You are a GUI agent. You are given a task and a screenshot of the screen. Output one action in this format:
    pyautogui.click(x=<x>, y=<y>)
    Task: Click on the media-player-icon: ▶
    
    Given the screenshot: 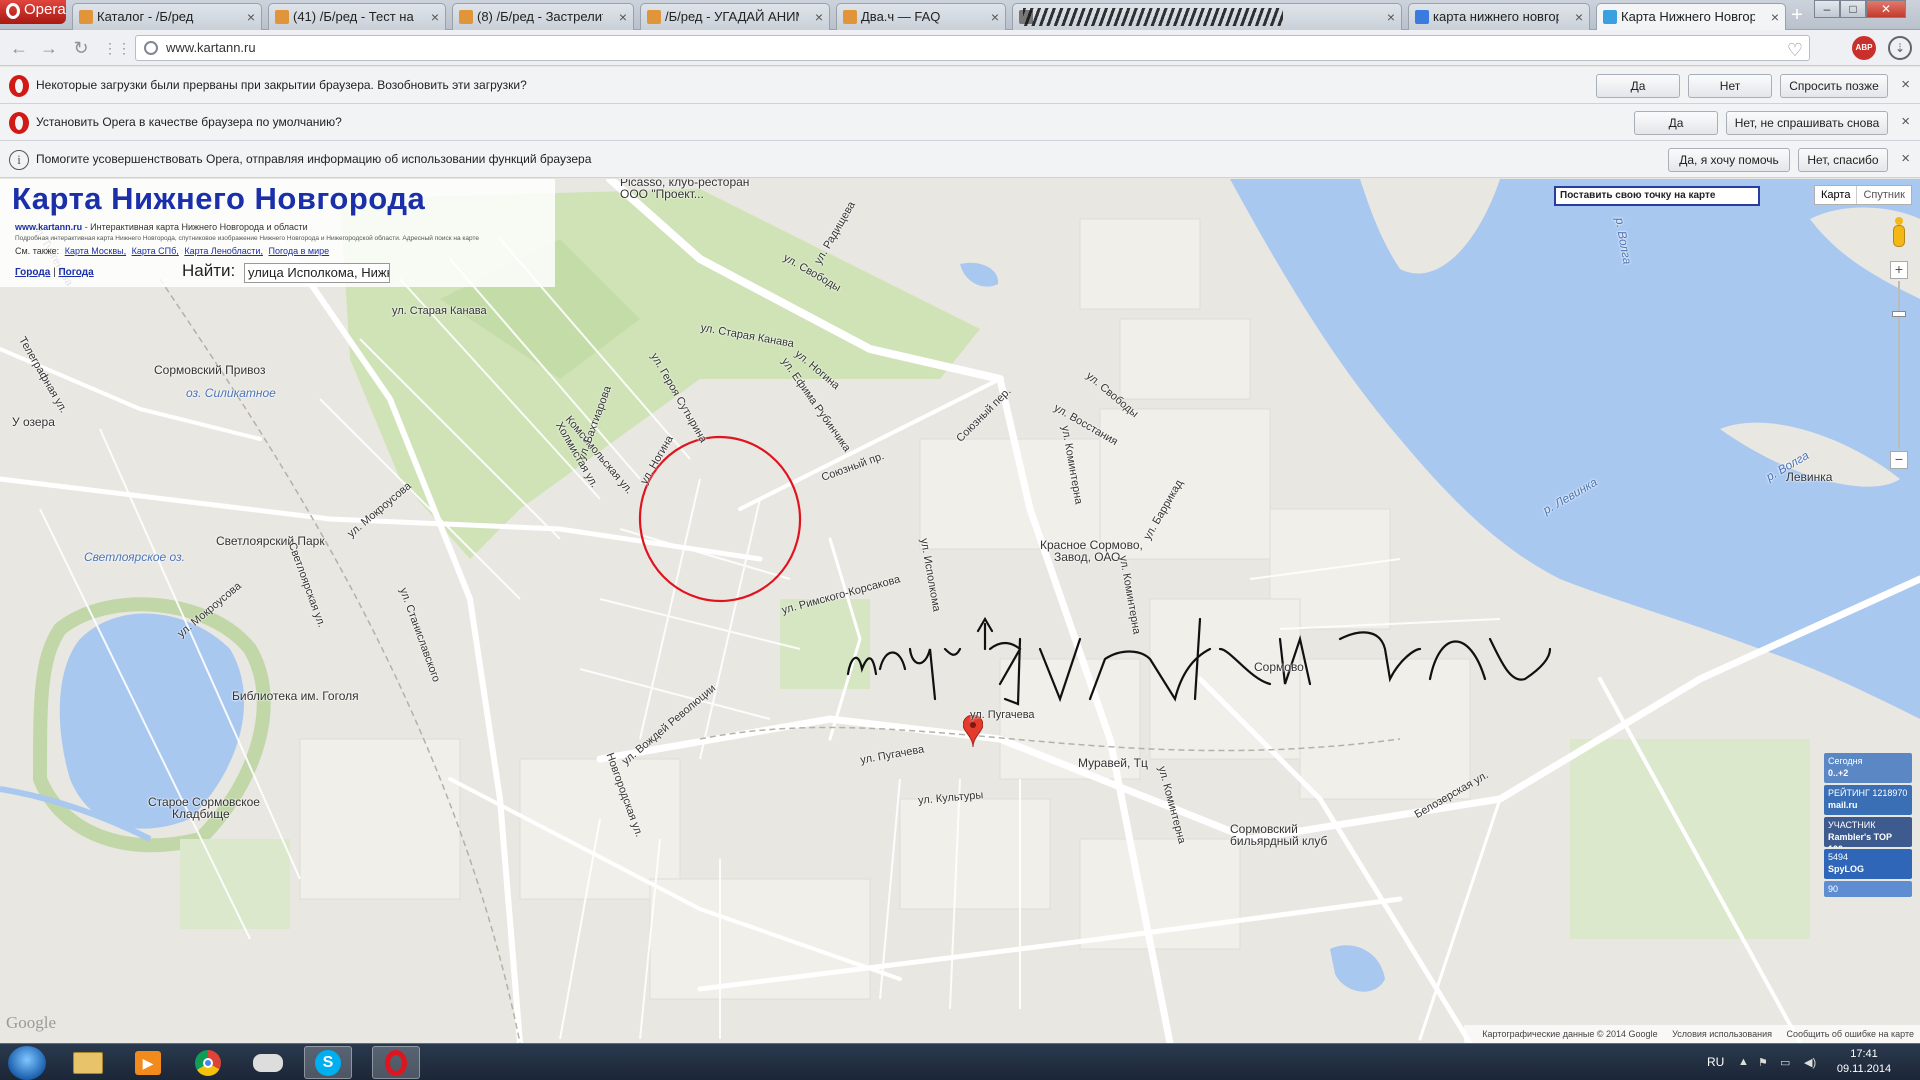 What is the action you would take?
    pyautogui.click(x=148, y=1062)
    